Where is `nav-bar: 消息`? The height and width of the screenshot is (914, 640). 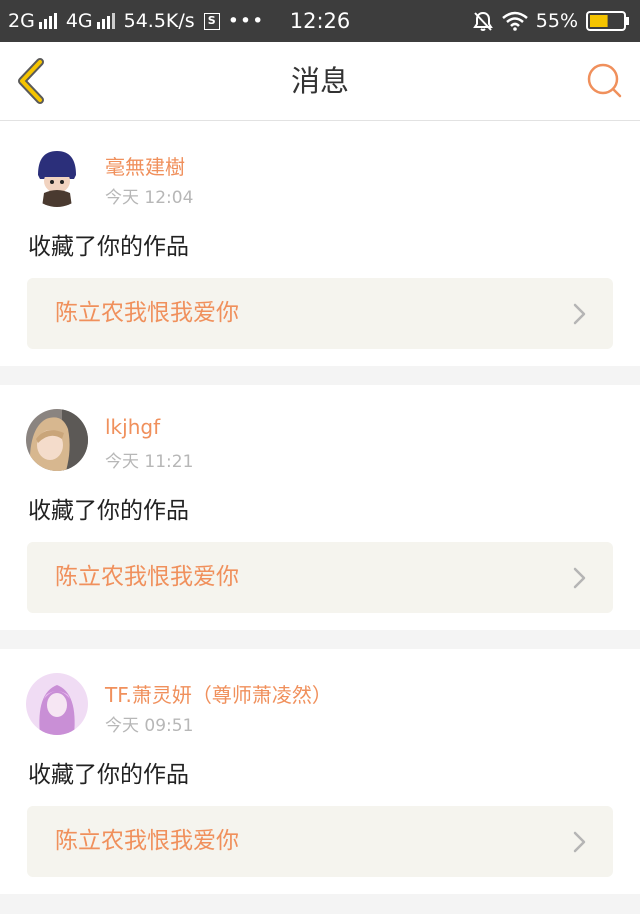 nav-bar: 消息 is located at coordinates (320, 81).